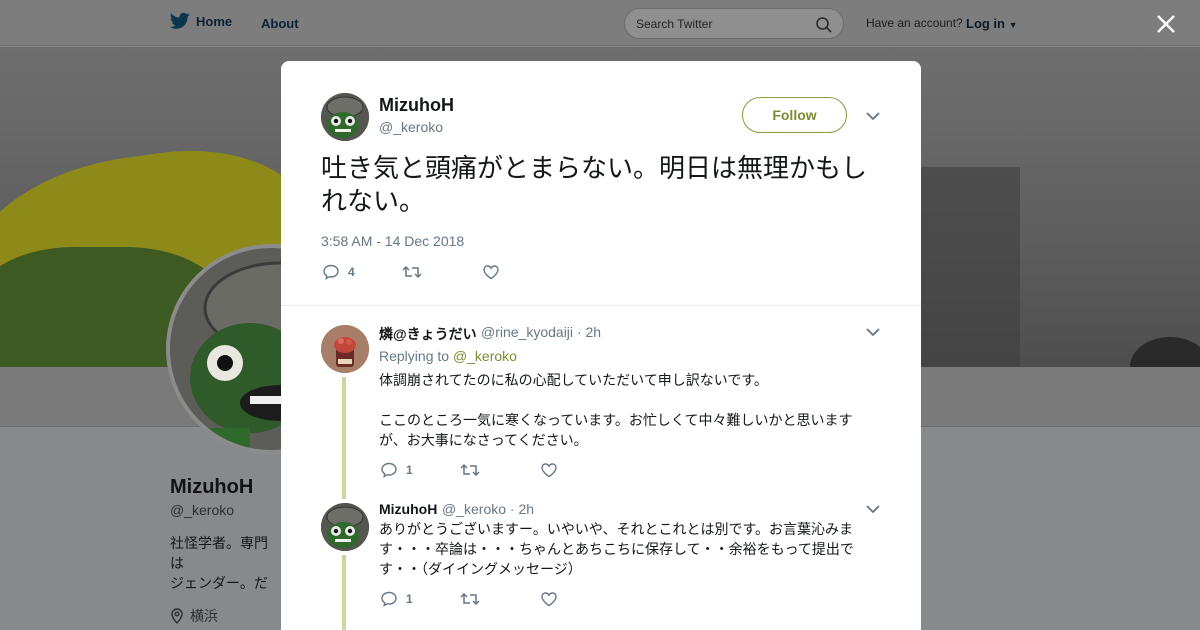  I want to click on tweet-actions: 4, so click(411, 272).